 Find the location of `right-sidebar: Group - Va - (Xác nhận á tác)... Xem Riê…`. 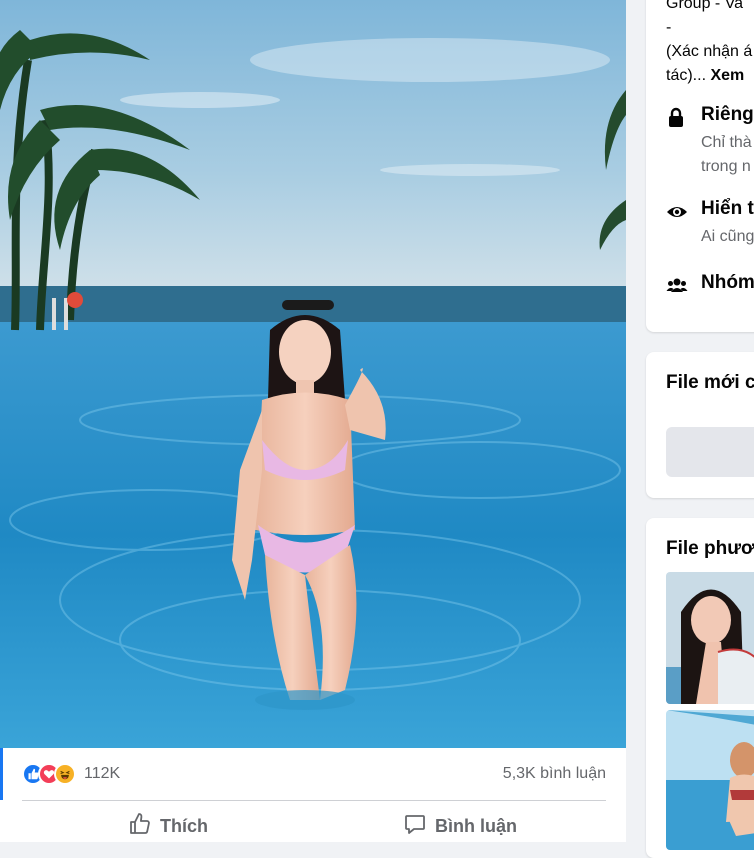

right-sidebar: Group - Va - (Xác nhận á tác)... Xem Riê… is located at coordinates (700, 429).